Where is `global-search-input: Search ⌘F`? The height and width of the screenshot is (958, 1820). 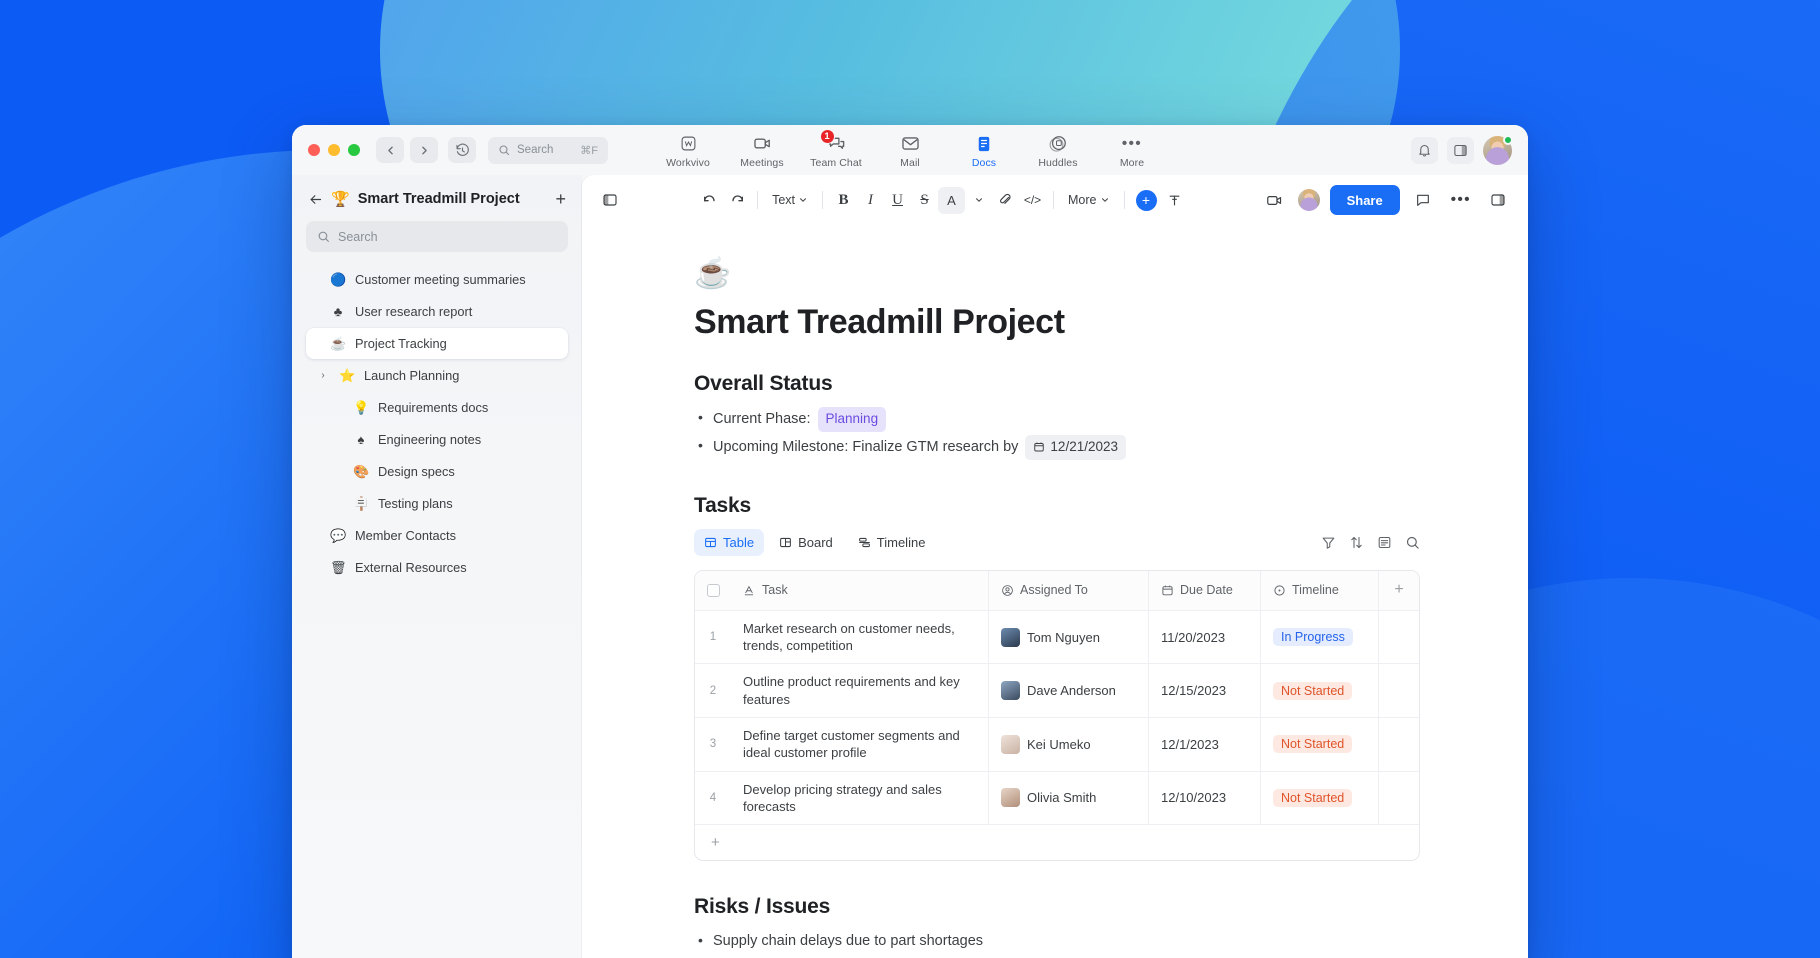
global-search-input: Search ⌘F is located at coordinates (548, 150).